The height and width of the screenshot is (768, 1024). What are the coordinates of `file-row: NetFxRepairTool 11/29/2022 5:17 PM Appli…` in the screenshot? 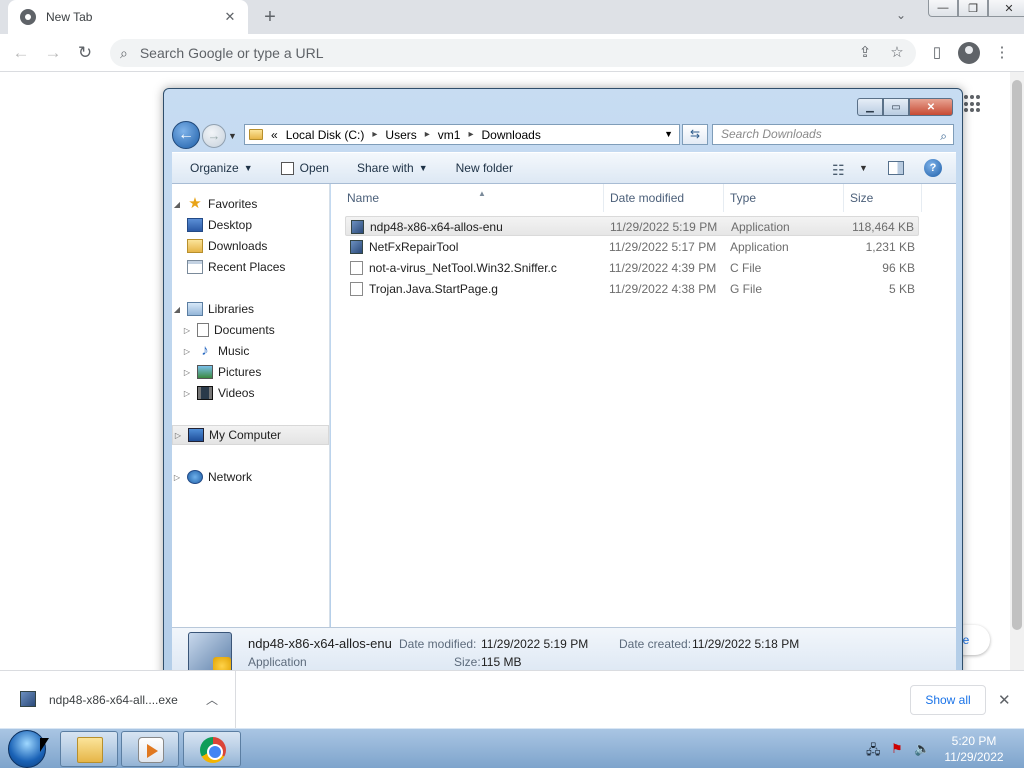 It's located at (632, 247).